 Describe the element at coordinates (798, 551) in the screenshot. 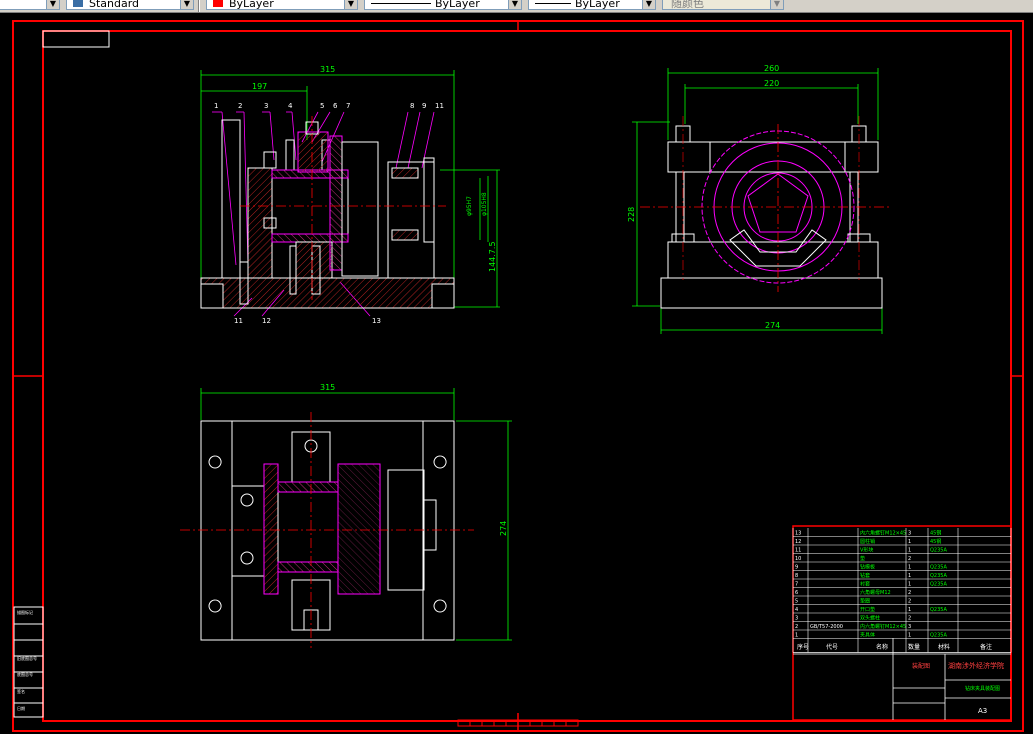

I see `bom-cell: 11` at that location.